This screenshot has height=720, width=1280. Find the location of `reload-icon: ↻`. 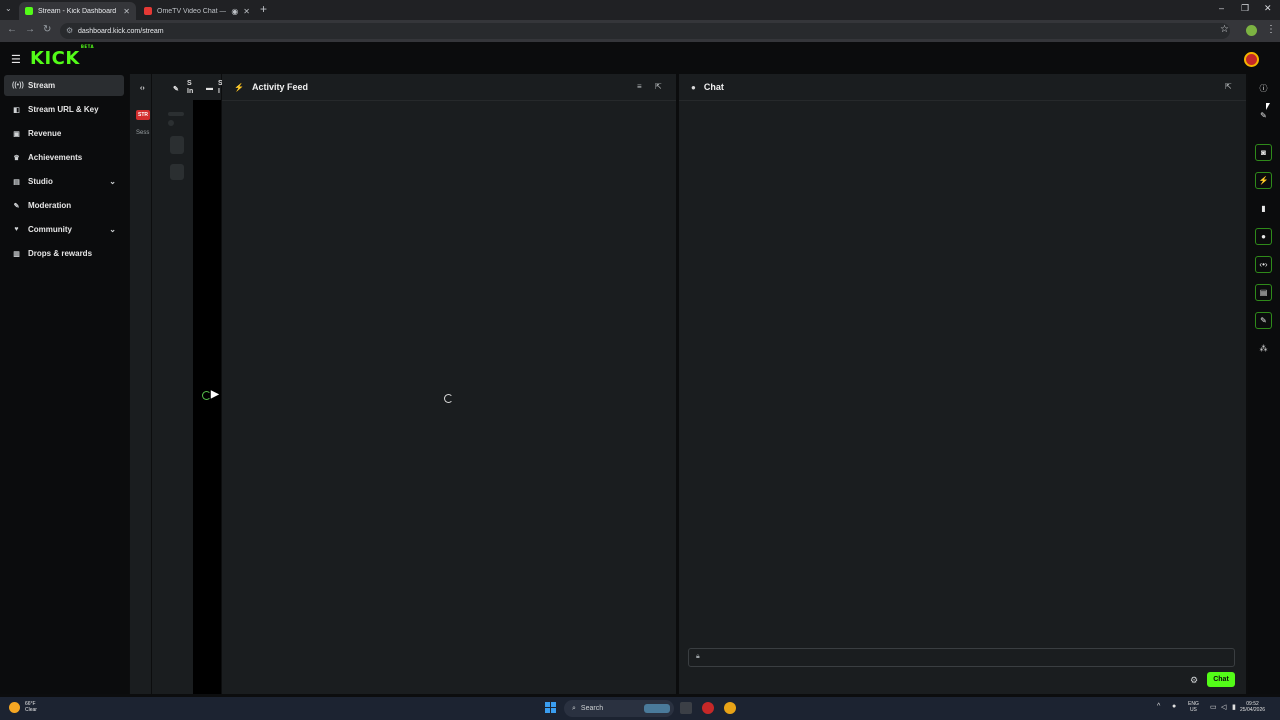

reload-icon: ↻ is located at coordinates (47, 29).